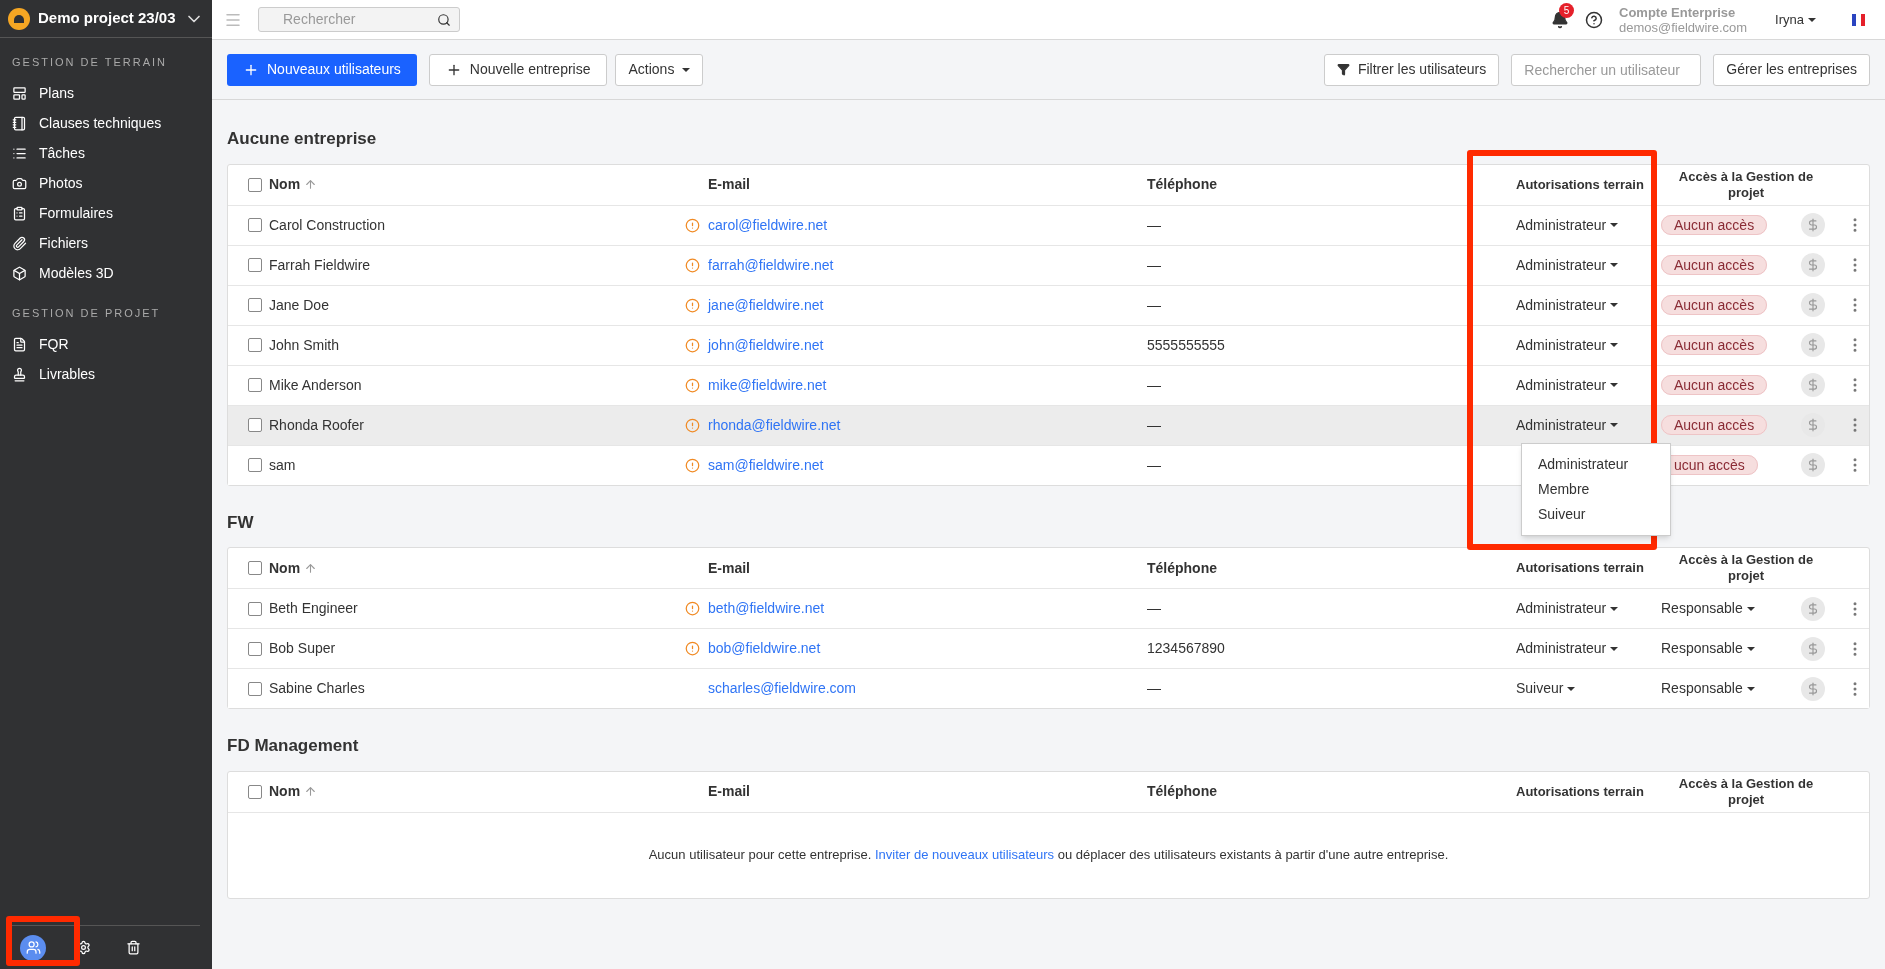  I want to click on email-link: beth@fieldwire.net, so click(766, 608).